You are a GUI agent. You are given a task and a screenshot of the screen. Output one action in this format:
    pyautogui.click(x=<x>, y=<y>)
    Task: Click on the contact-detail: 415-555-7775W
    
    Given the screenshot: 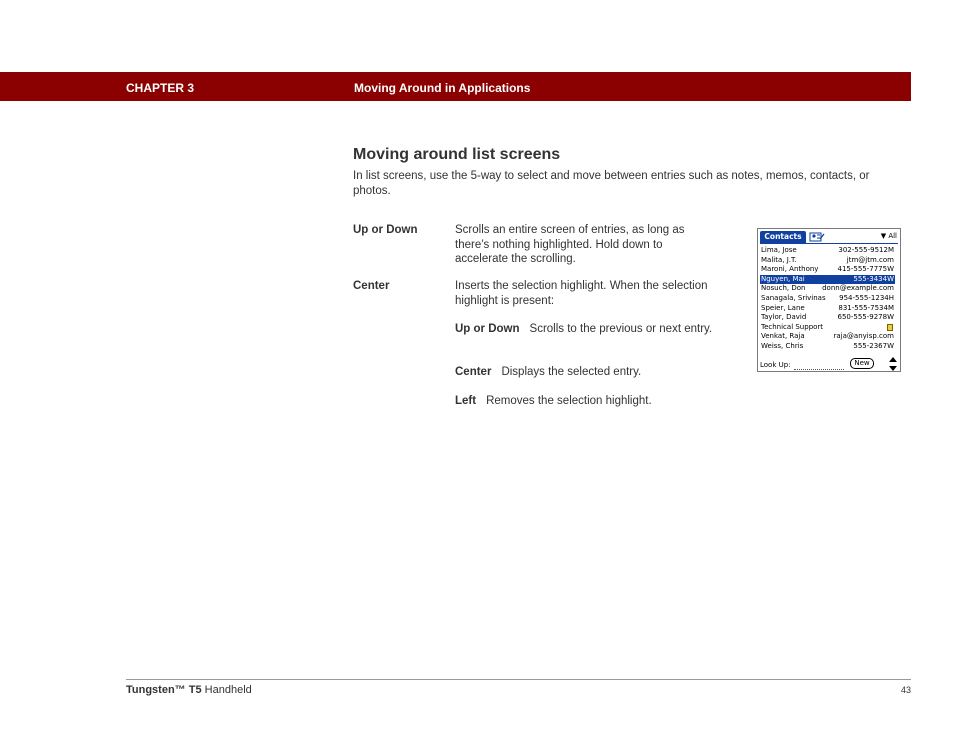 What is the action you would take?
    pyautogui.click(x=865, y=269)
    